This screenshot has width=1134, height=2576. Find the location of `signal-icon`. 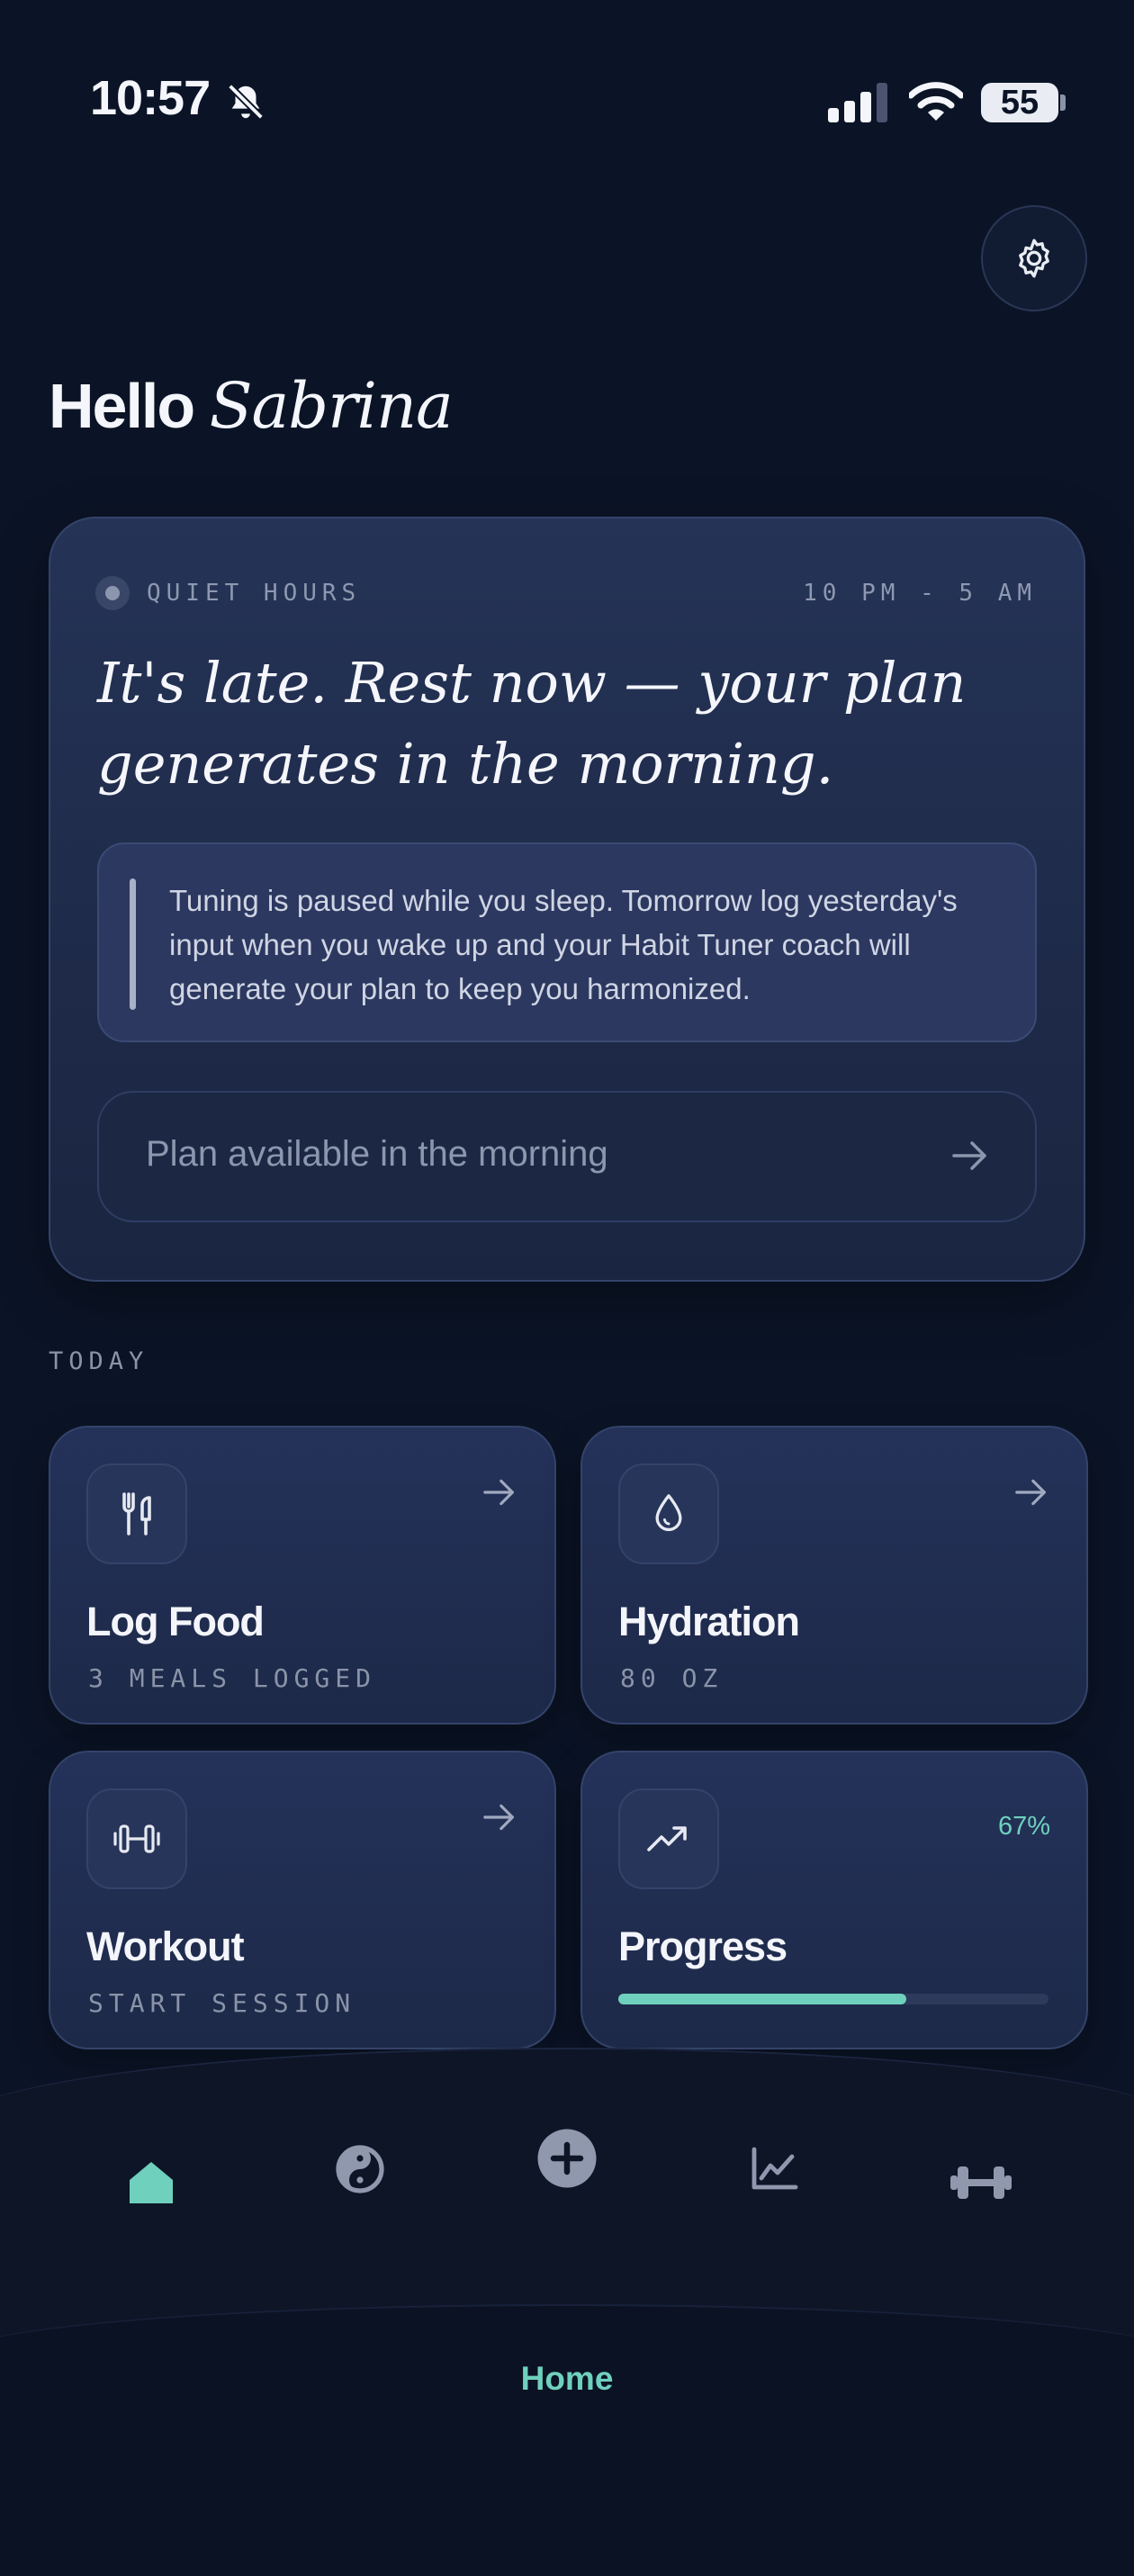

signal-icon is located at coordinates (858, 102).